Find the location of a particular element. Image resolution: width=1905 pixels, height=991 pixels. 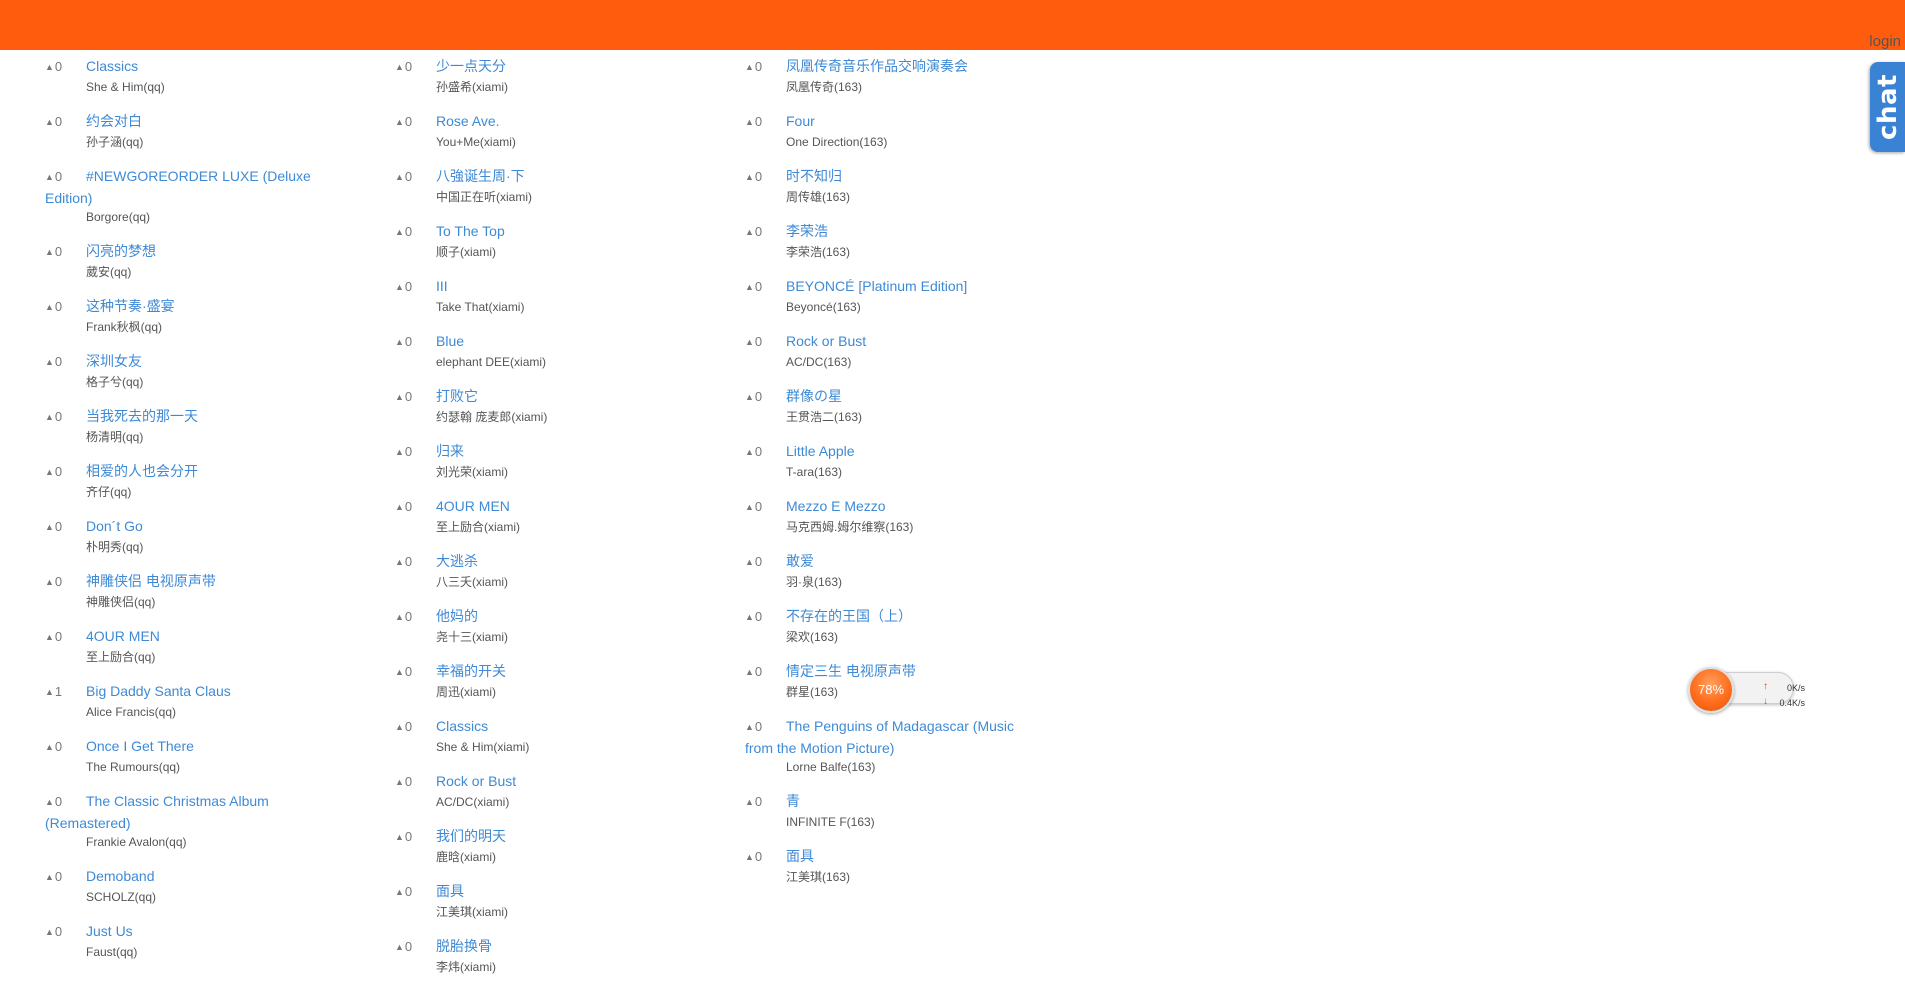

album-title-link: 群像の星 is located at coordinates (814, 396).